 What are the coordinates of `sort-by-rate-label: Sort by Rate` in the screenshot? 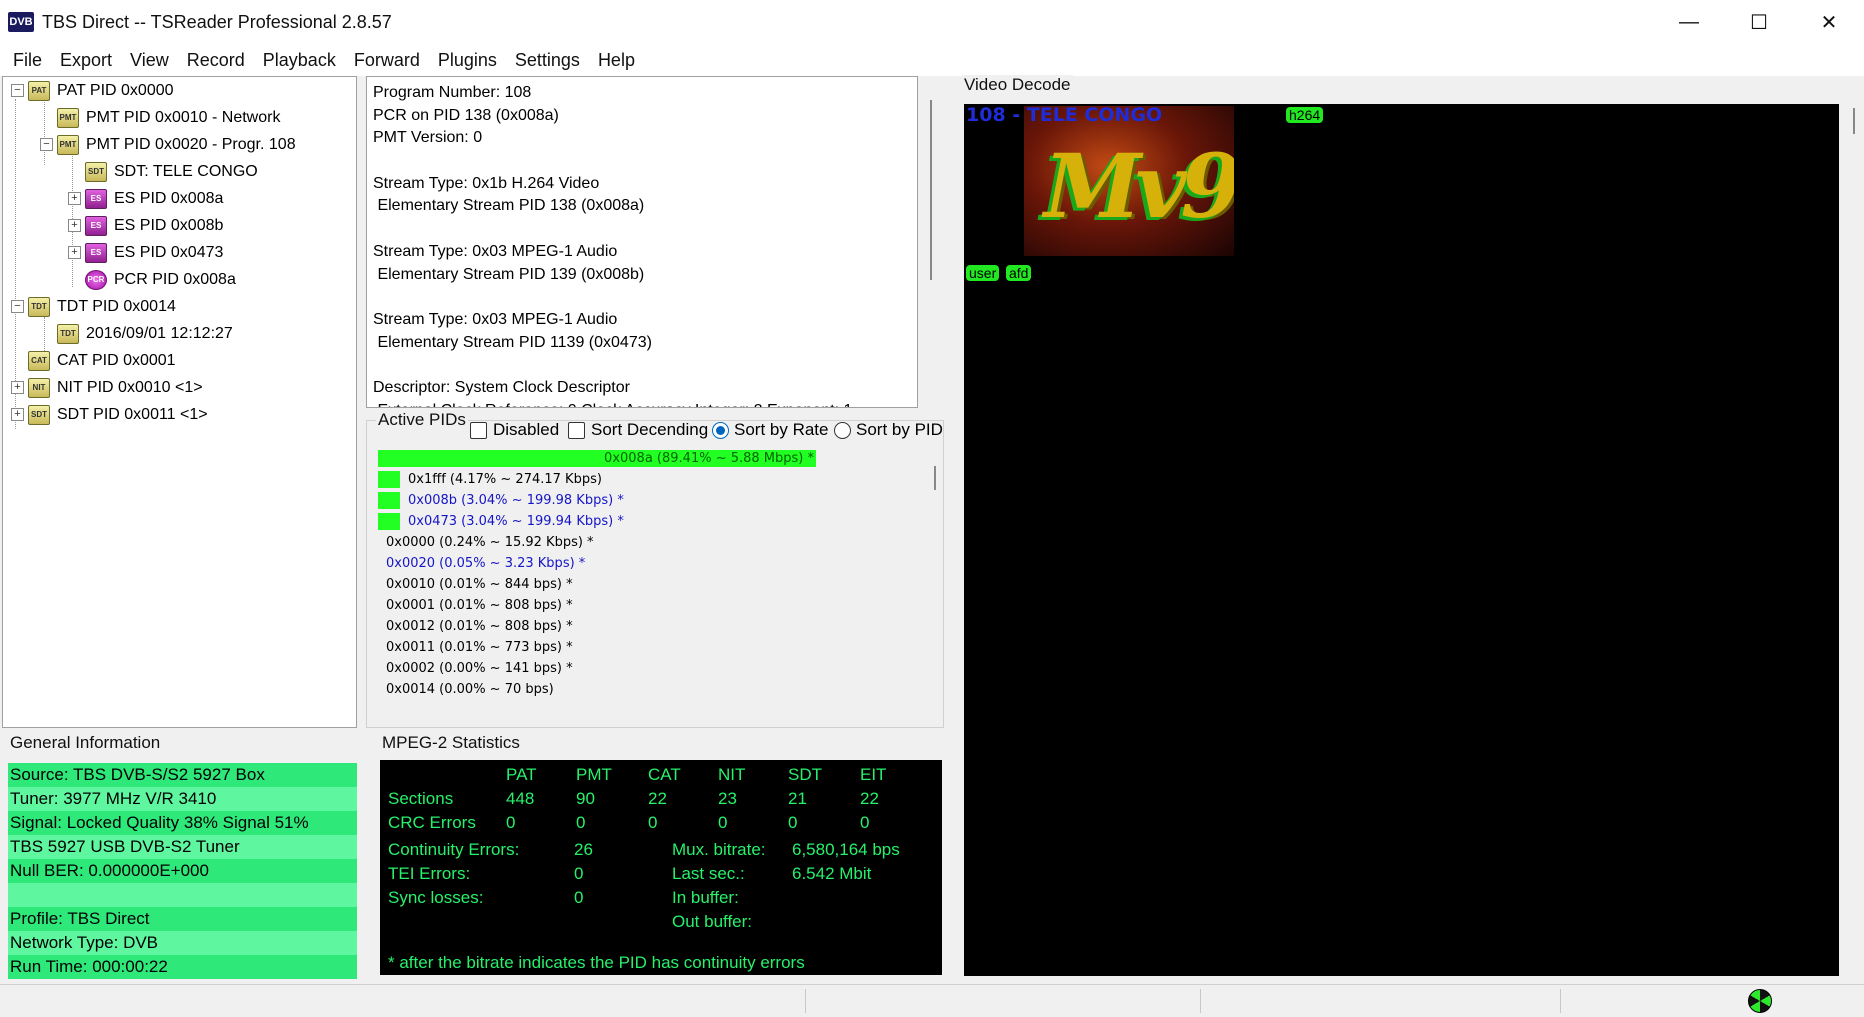 It's located at (781, 429).